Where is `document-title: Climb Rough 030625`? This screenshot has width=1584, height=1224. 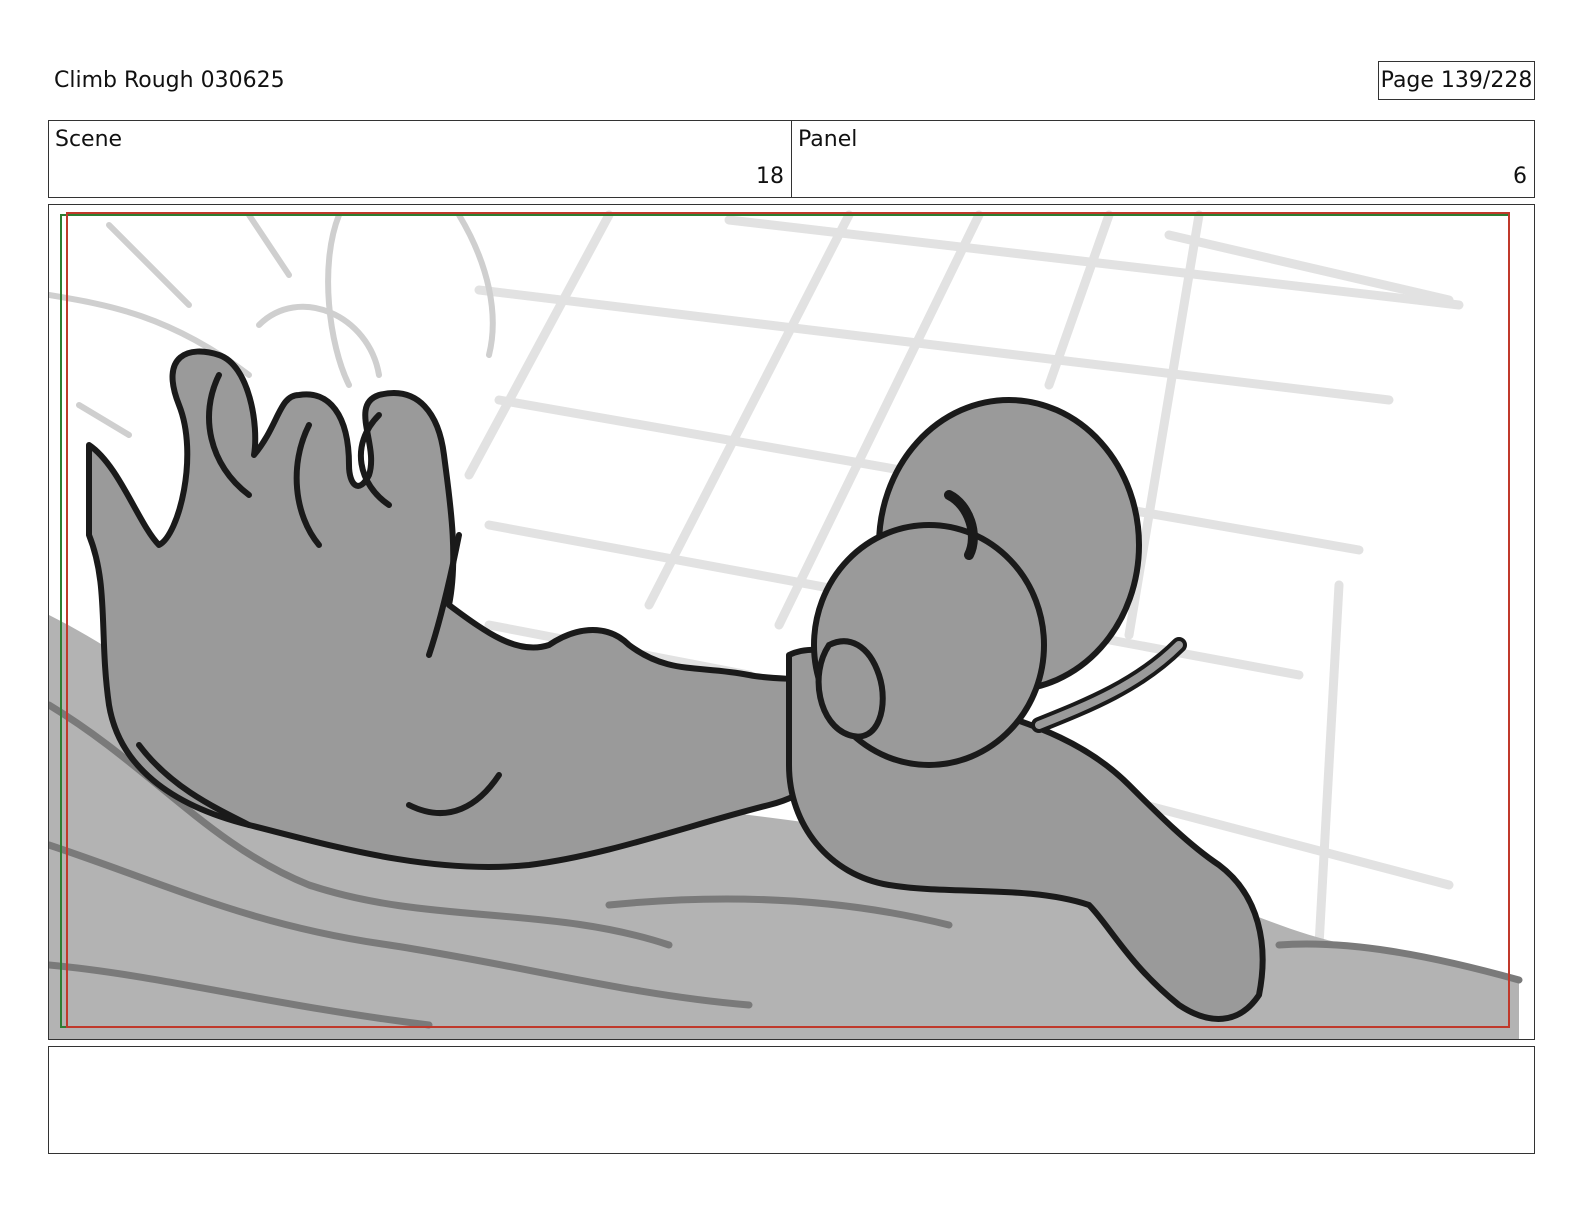 document-title: Climb Rough 030625 is located at coordinates (169, 80).